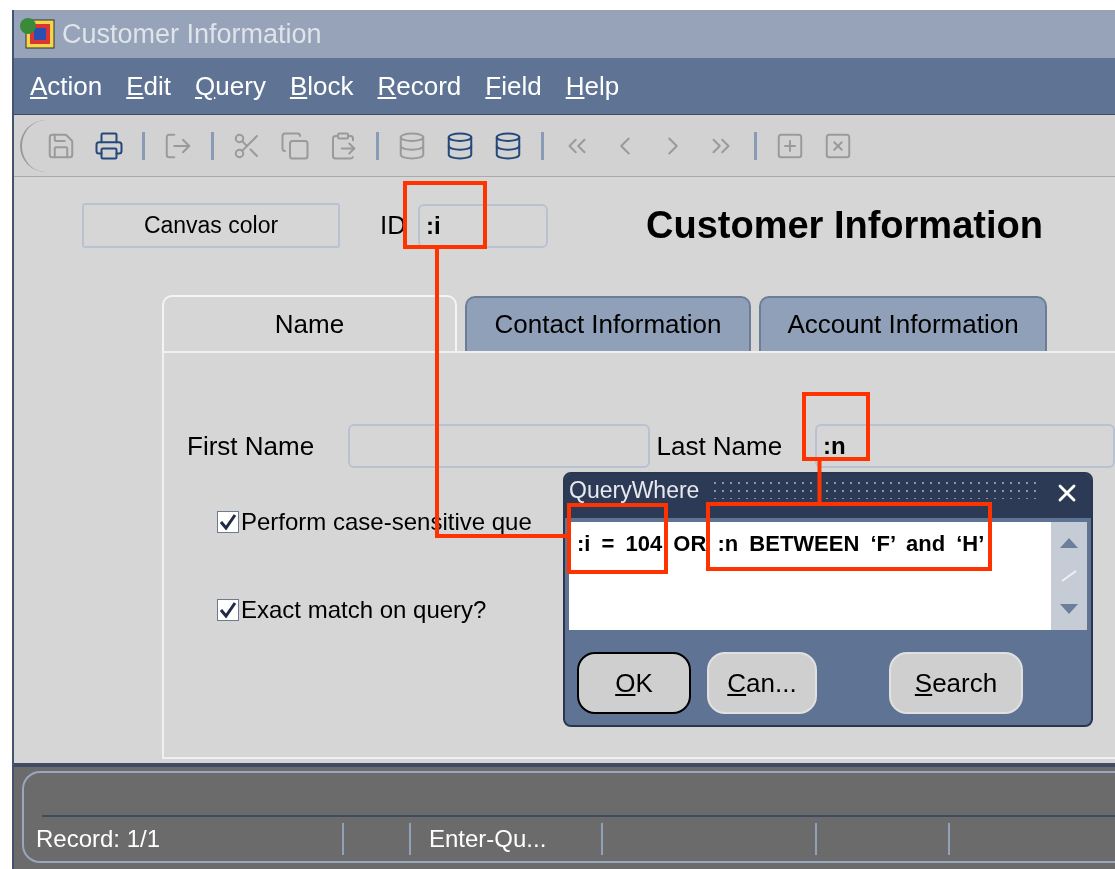 This screenshot has width=1115, height=869. I want to click on leader-line, so click(819, 482).